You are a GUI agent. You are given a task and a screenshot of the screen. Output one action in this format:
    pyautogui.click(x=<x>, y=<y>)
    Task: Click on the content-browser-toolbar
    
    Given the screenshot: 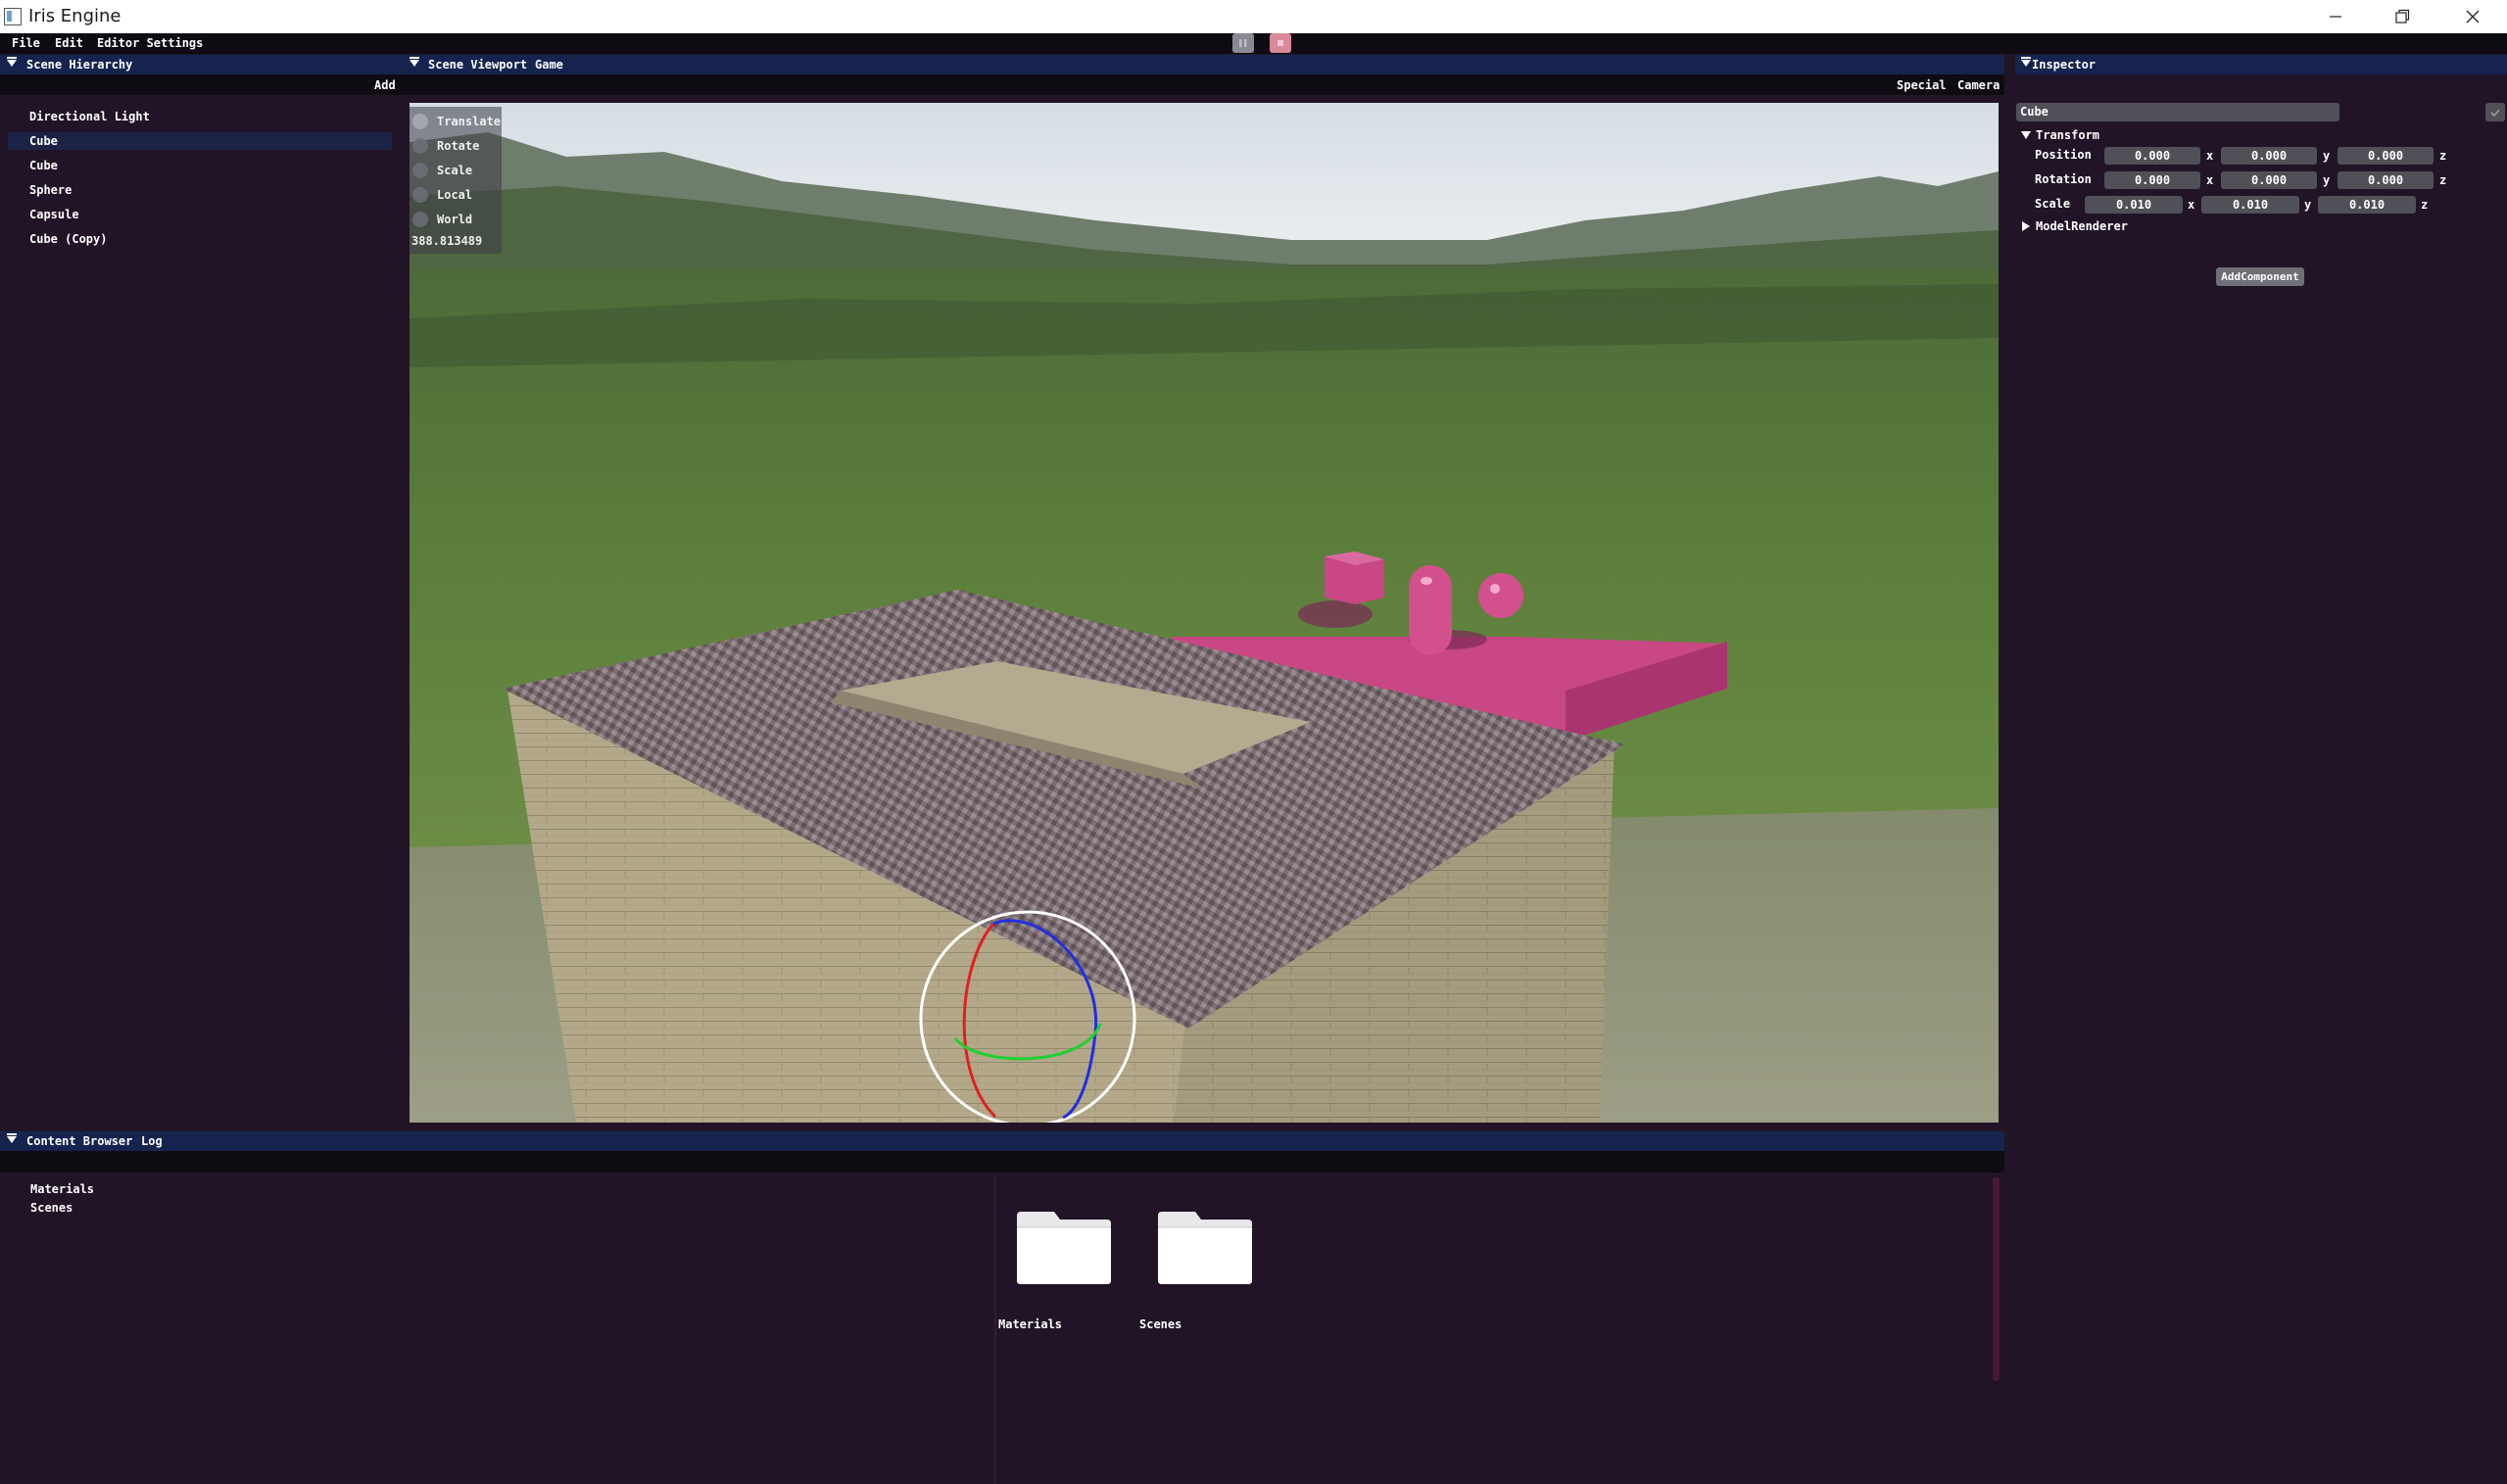 What is the action you would take?
    pyautogui.click(x=1002, y=1162)
    